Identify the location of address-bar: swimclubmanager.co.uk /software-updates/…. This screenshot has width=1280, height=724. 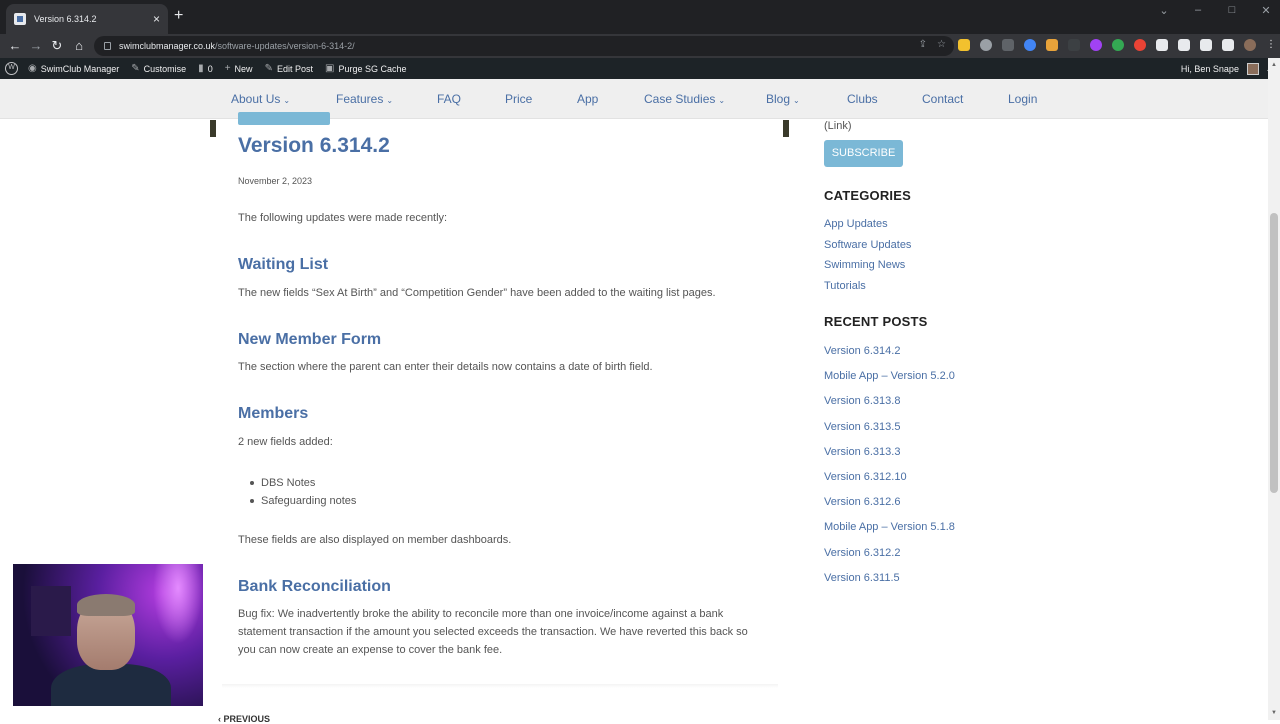
(524, 46).